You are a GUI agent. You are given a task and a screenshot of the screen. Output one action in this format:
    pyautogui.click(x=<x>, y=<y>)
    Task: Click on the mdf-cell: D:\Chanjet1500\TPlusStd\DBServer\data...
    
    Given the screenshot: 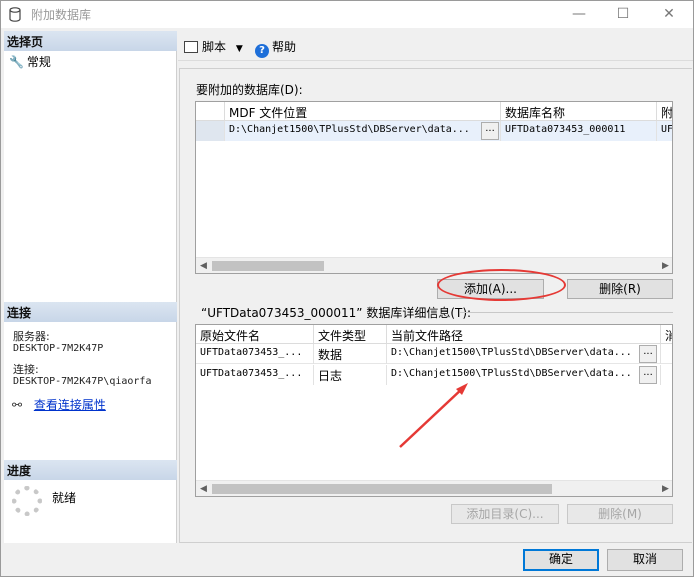 What is the action you would take?
    pyautogui.click(x=363, y=131)
    